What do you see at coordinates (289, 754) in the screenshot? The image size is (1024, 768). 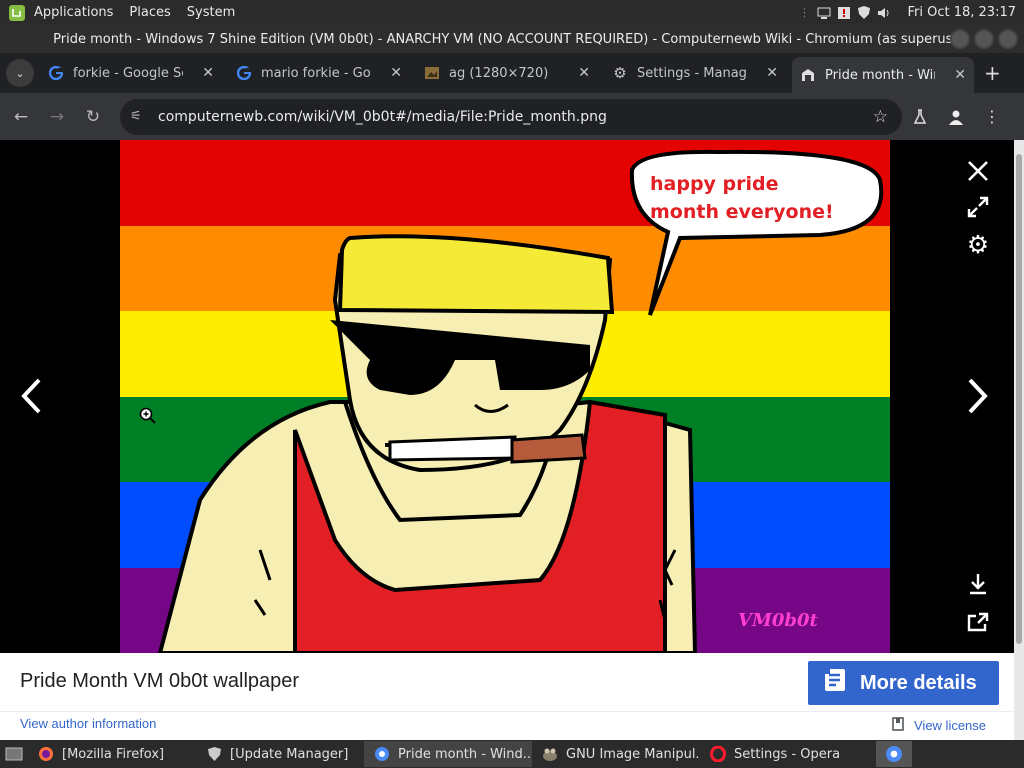 I see `task-label: [Update Manager]` at bounding box center [289, 754].